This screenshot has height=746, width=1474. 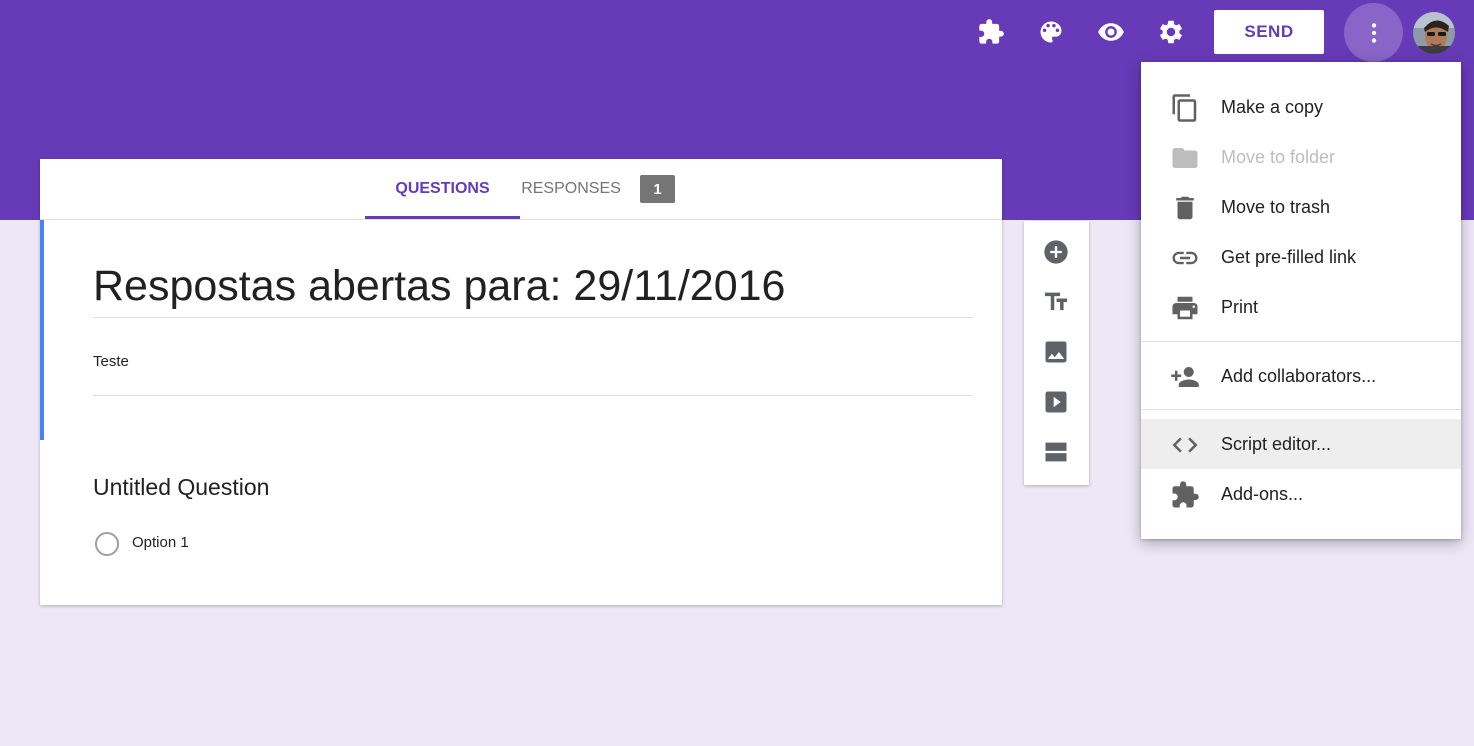 I want to click on gear-icon, so click(x=1171, y=32).